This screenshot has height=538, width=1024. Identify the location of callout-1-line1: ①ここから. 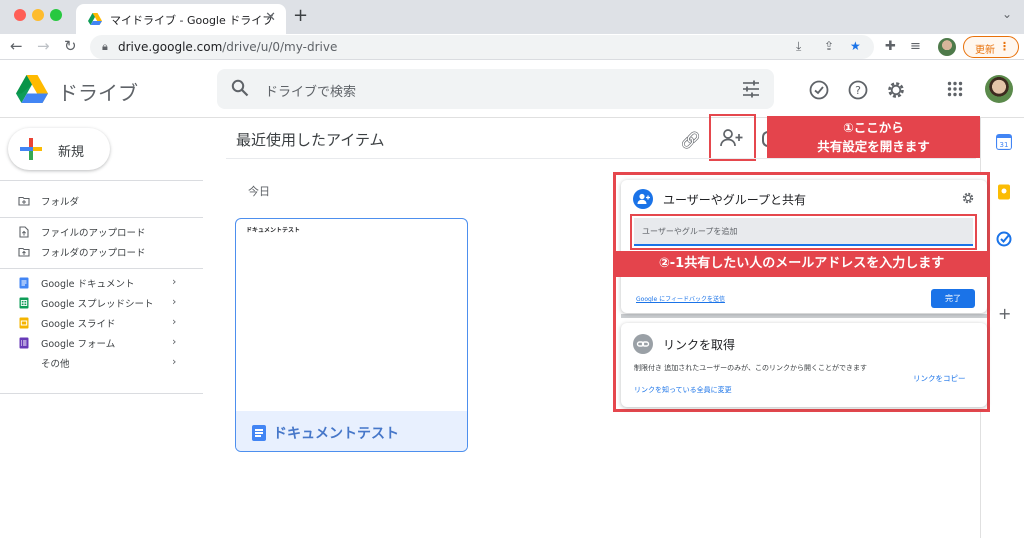
(873, 127).